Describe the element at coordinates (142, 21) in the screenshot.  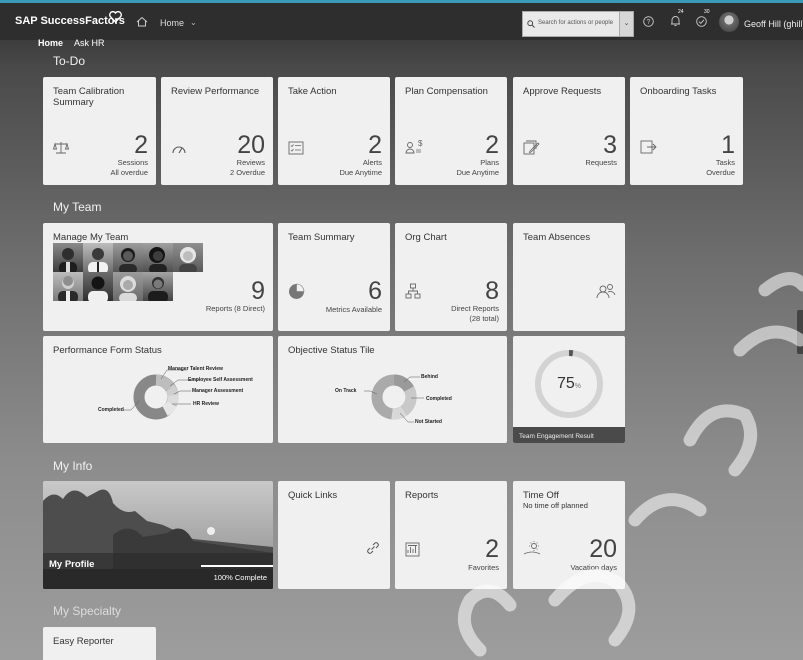
I see `home-icon` at that location.